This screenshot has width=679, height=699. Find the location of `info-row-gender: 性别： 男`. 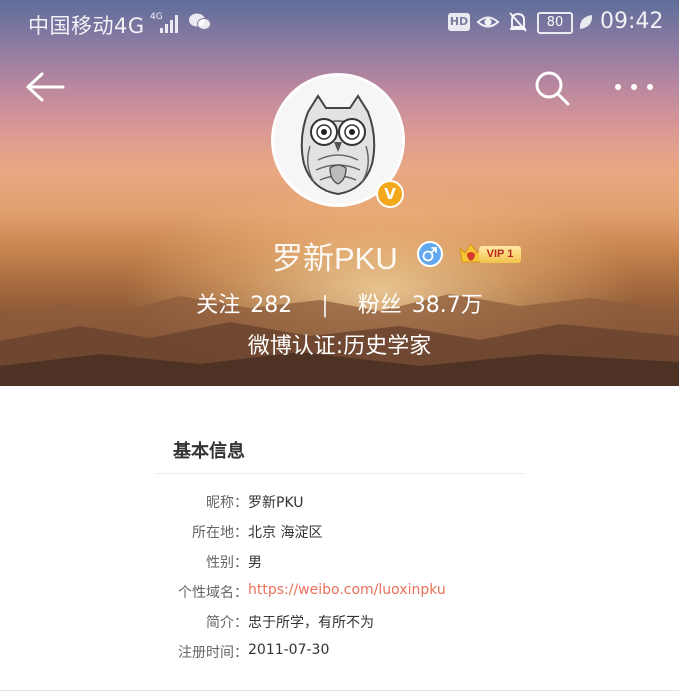

info-row-gender: 性别： 男 is located at coordinates (340, 563).